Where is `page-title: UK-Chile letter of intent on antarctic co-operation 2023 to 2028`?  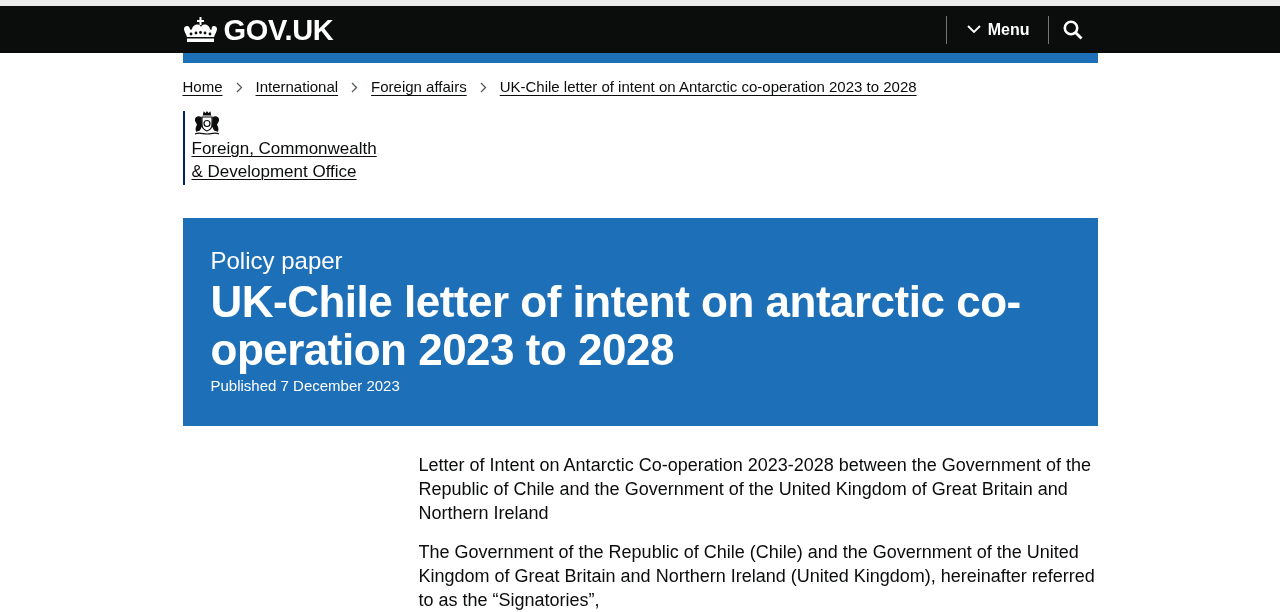
page-title: UK-Chile letter of intent on antarctic co-operation 2023 to 2028 is located at coordinates (616, 326).